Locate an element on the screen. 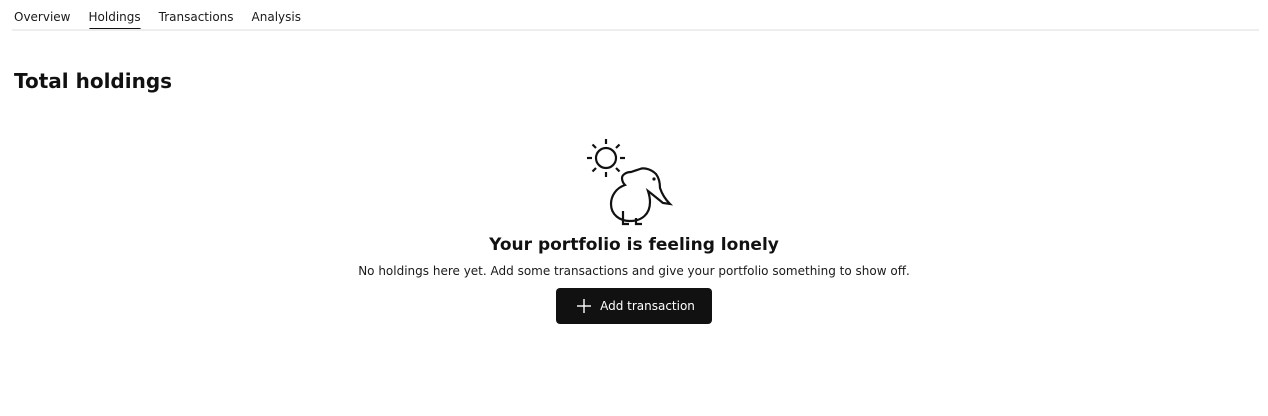  tab-analysis: Analysis is located at coordinates (276, 12).